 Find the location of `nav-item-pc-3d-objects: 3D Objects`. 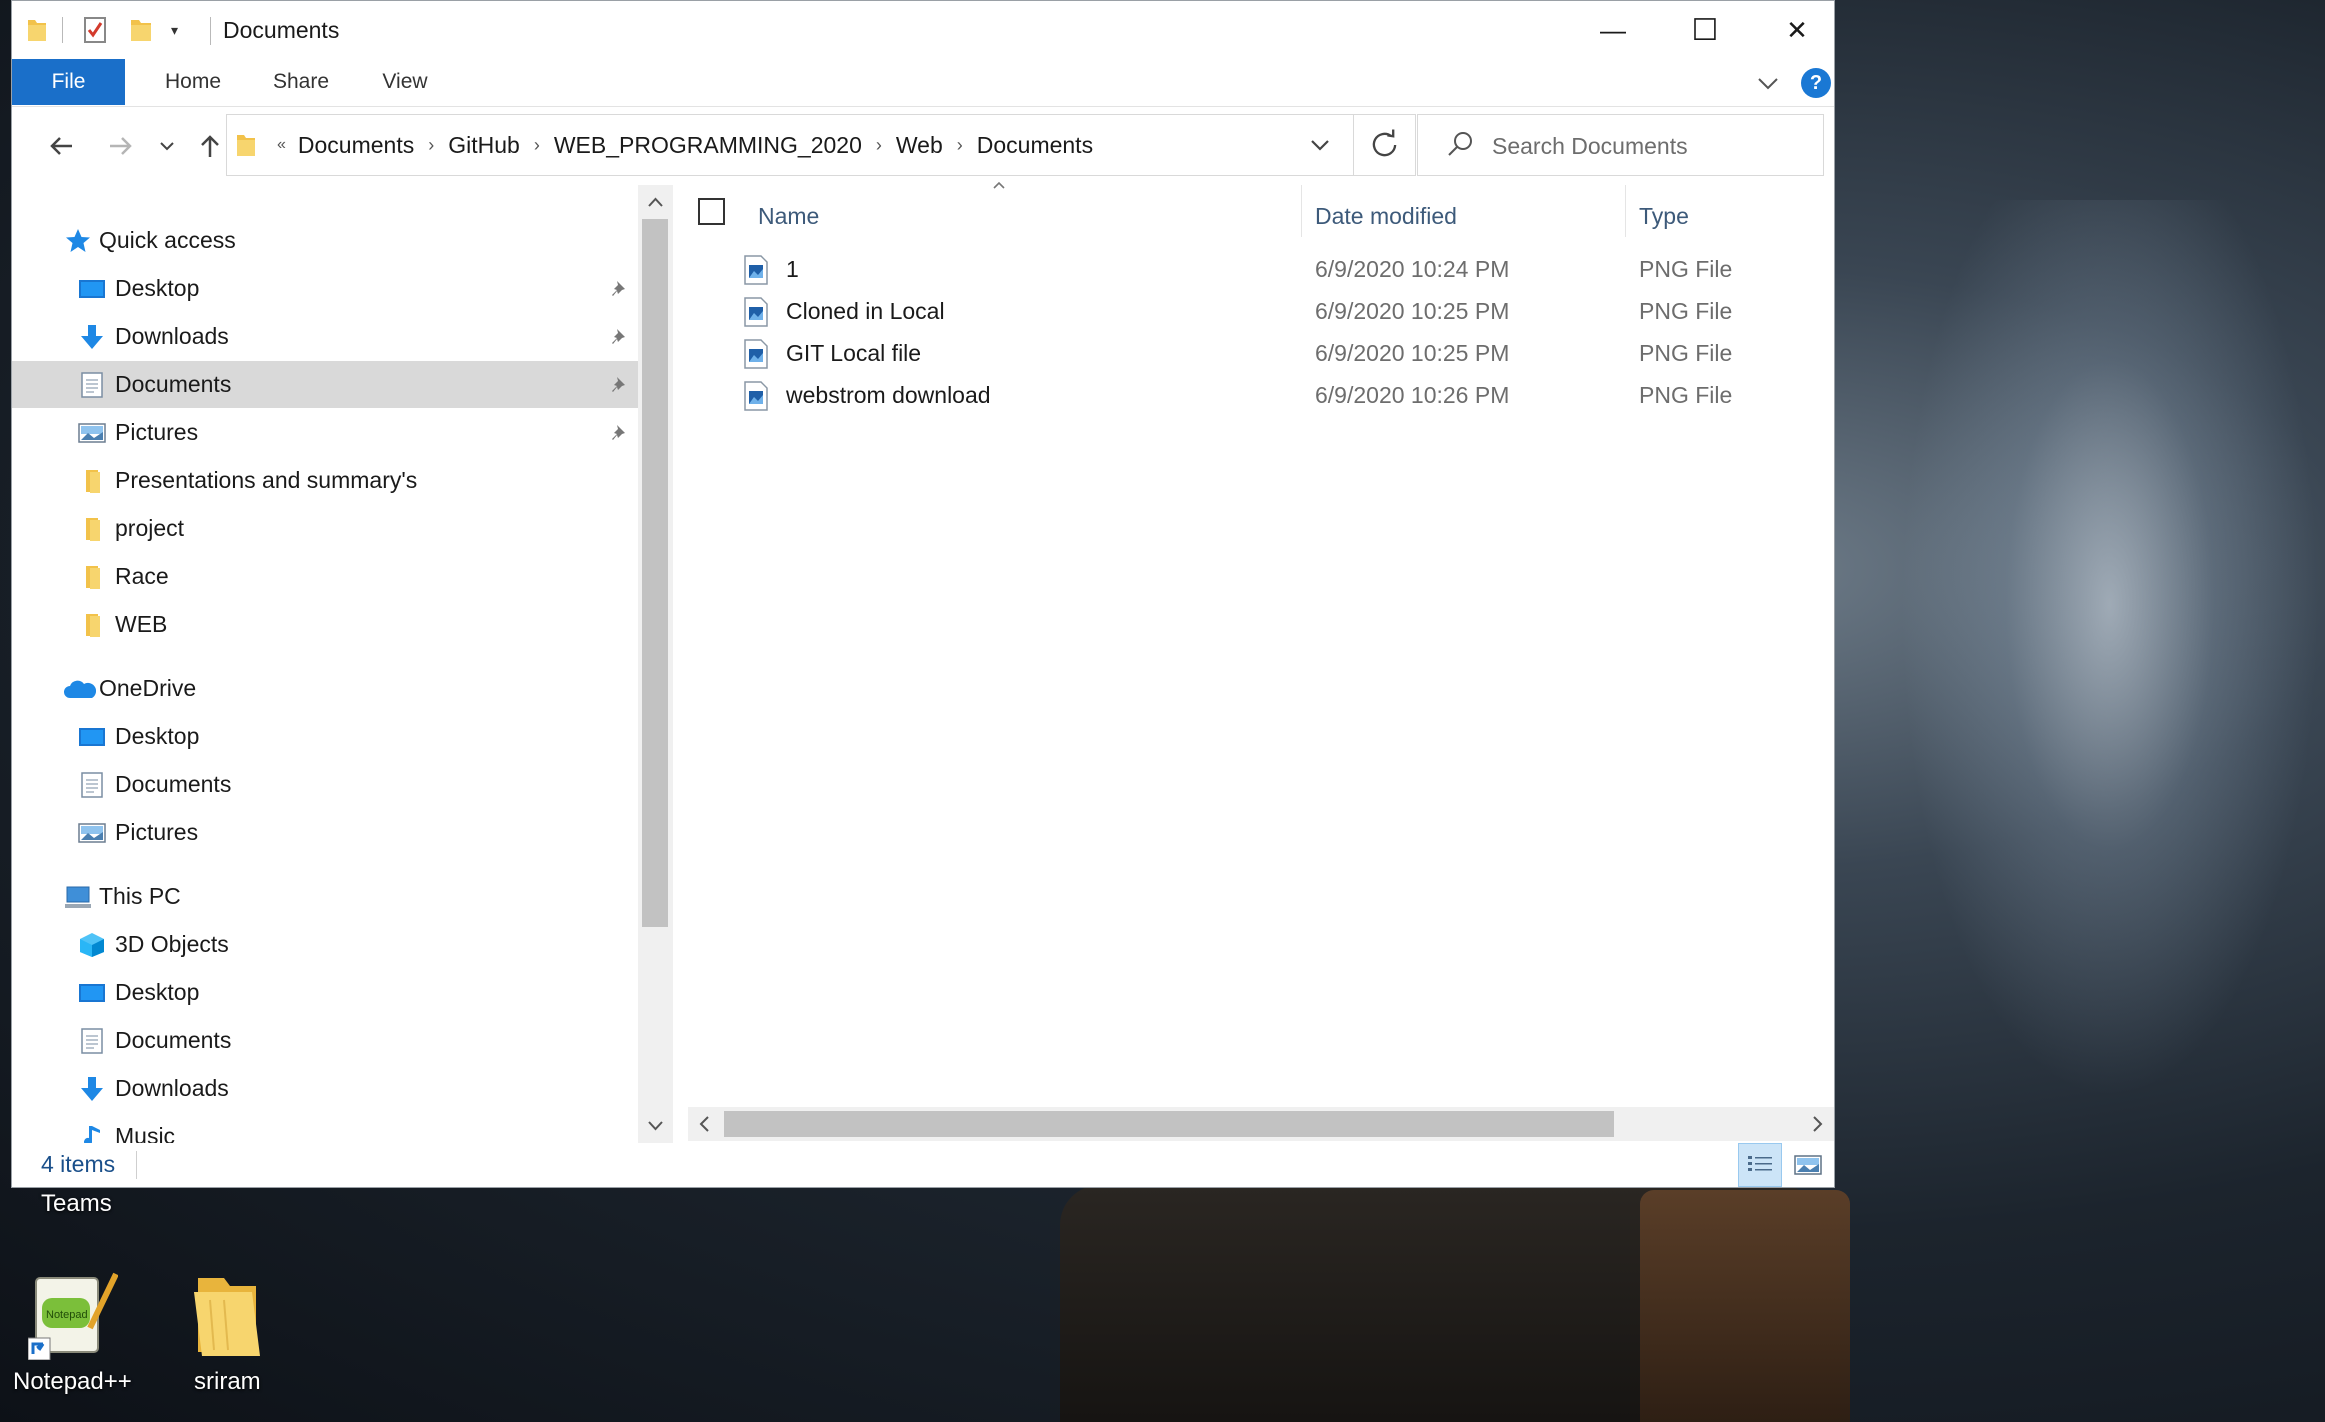

nav-item-pc-3d-objects: 3D Objects is located at coordinates (325, 944).